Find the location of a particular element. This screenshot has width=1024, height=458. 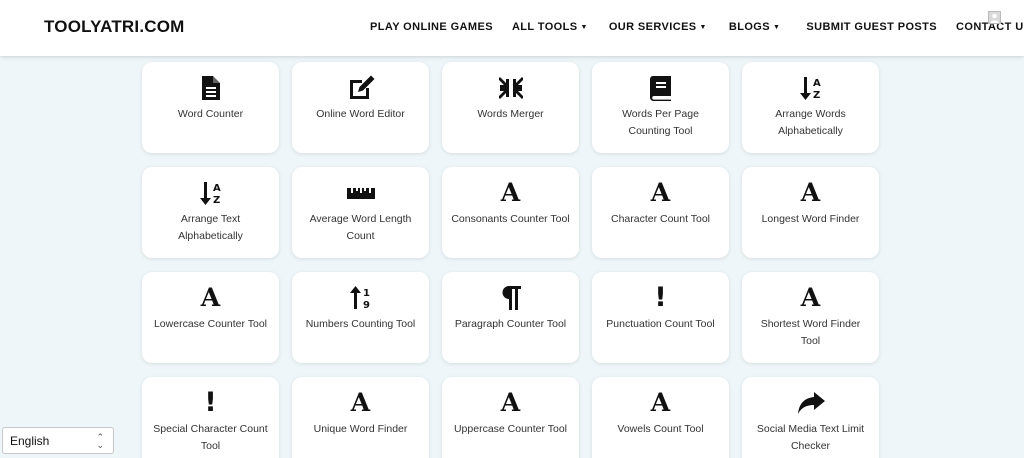

tool-card: Words Per Page Counting Tool is located at coordinates (660, 107).